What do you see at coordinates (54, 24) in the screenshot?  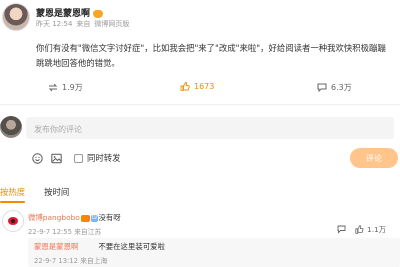 I see `post-time: 昨天 12:54` at bounding box center [54, 24].